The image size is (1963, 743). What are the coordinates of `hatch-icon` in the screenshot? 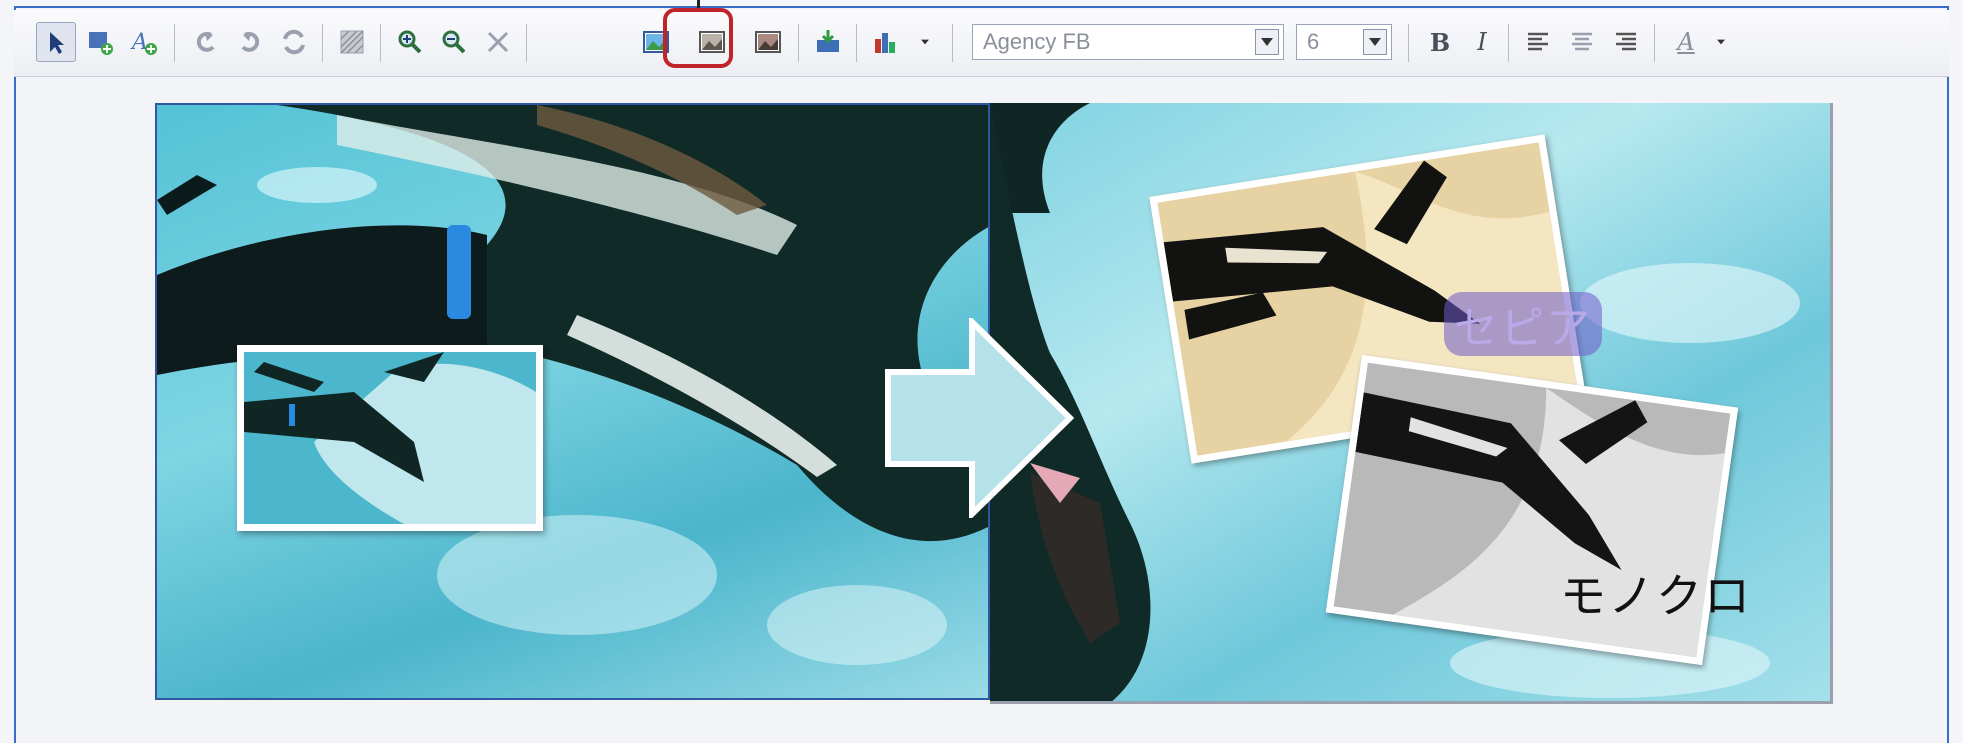 It's located at (352, 42).